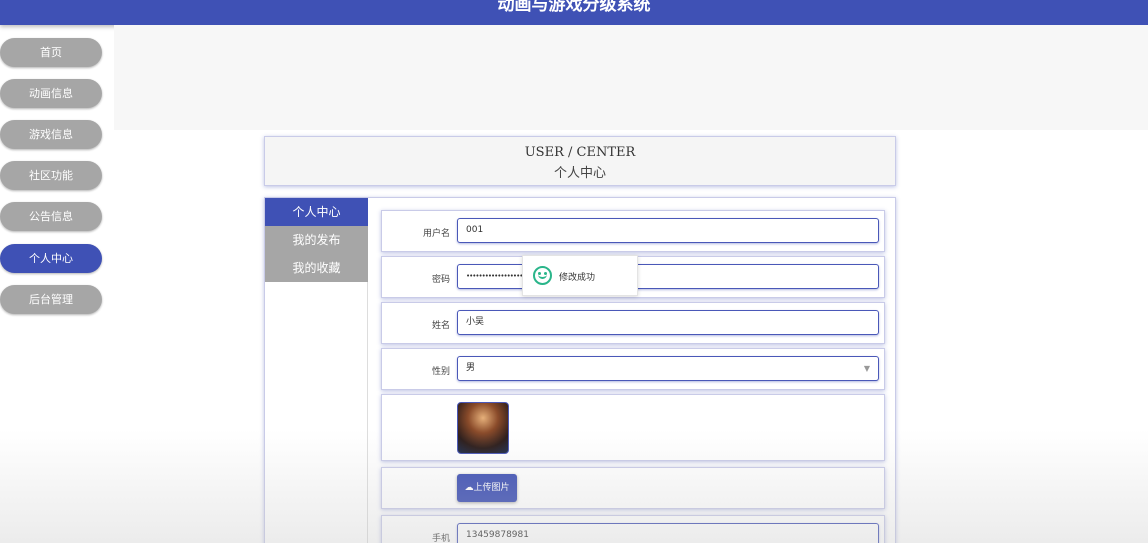 The height and width of the screenshot is (543, 1148). I want to click on upload-image-button: ☁上传图片, so click(487, 488).